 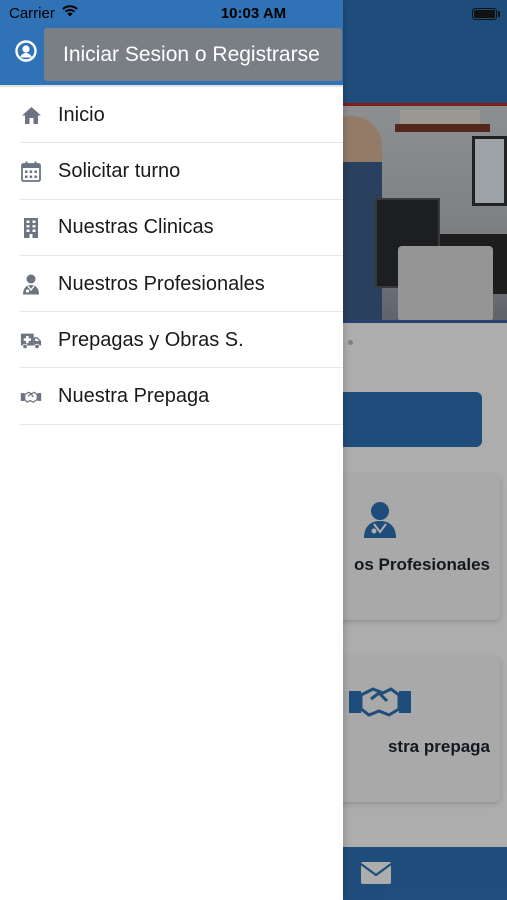 What do you see at coordinates (136, 227) in the screenshot?
I see `menu-item-label: Nuestras Clinicas` at bounding box center [136, 227].